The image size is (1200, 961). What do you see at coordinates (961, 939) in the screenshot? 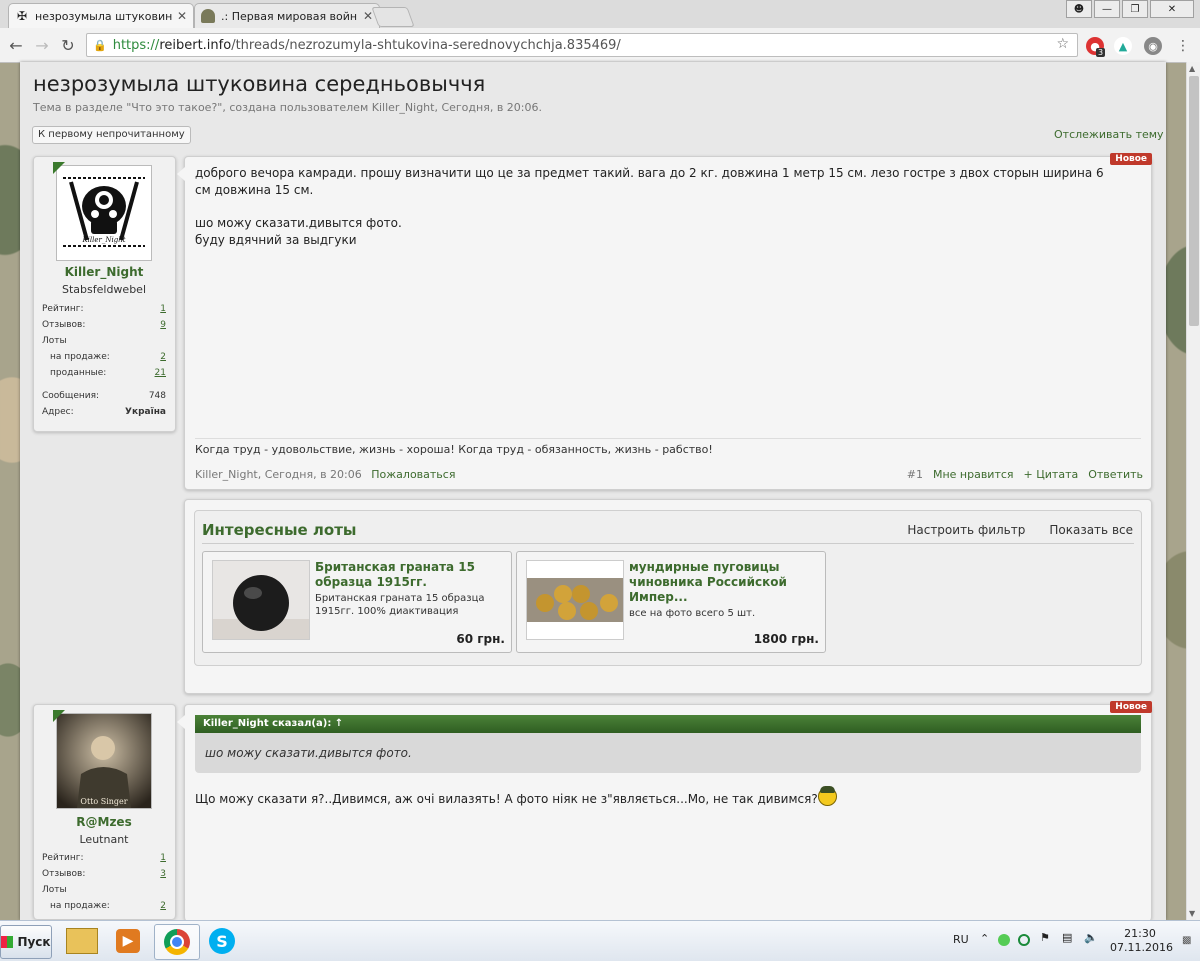
I see `language-indicator: RU` at bounding box center [961, 939].